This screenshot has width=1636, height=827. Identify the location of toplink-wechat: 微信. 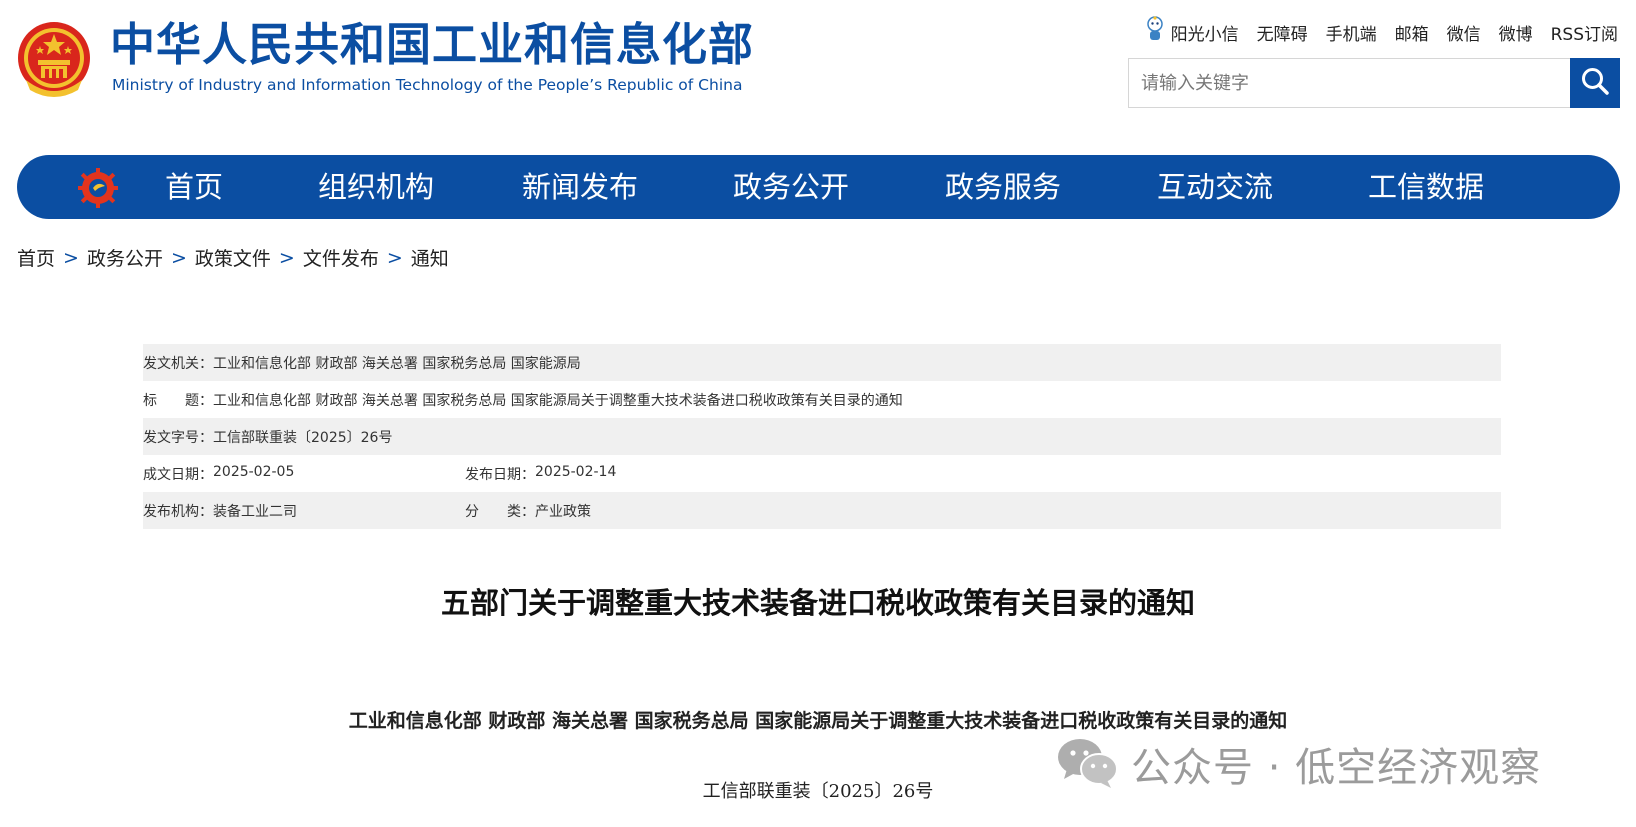
(1464, 32).